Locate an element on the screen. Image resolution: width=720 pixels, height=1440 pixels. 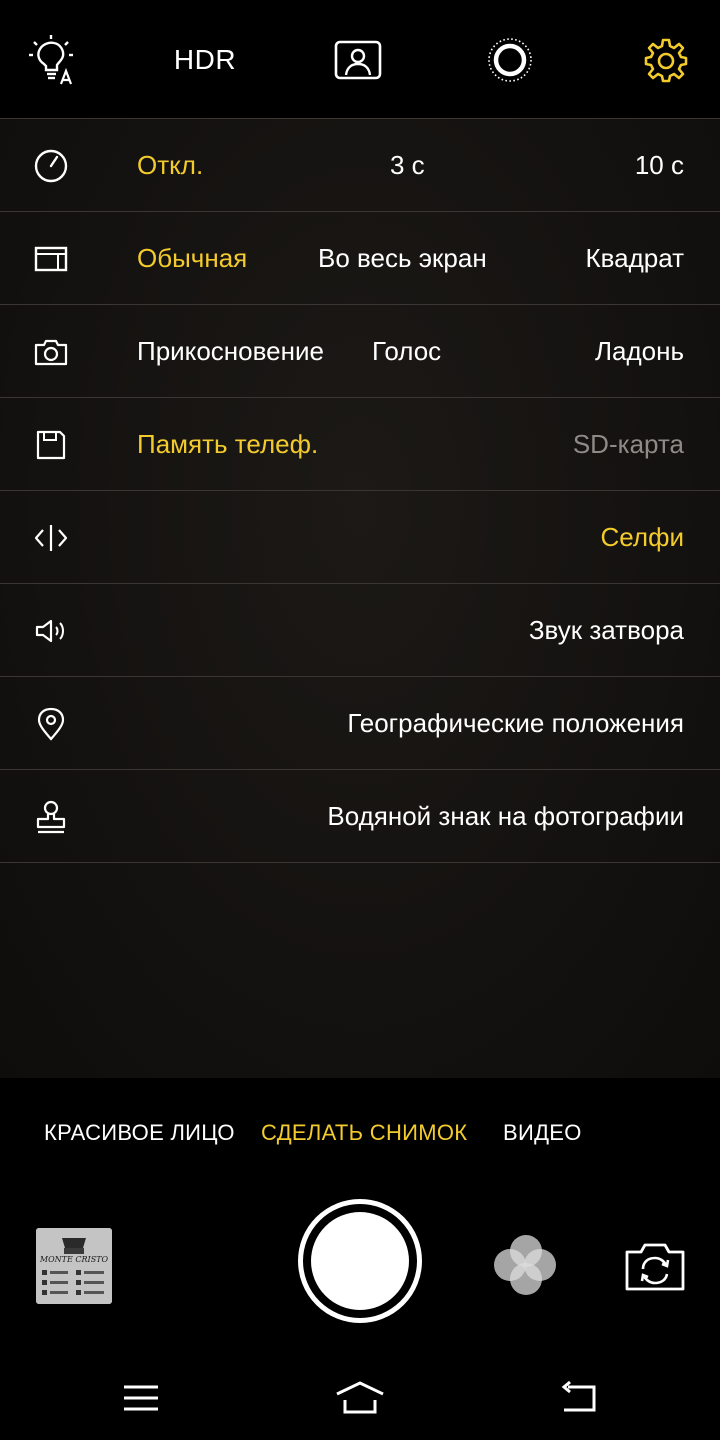
storage-sd-option: SD-карта is located at coordinates (628, 444).